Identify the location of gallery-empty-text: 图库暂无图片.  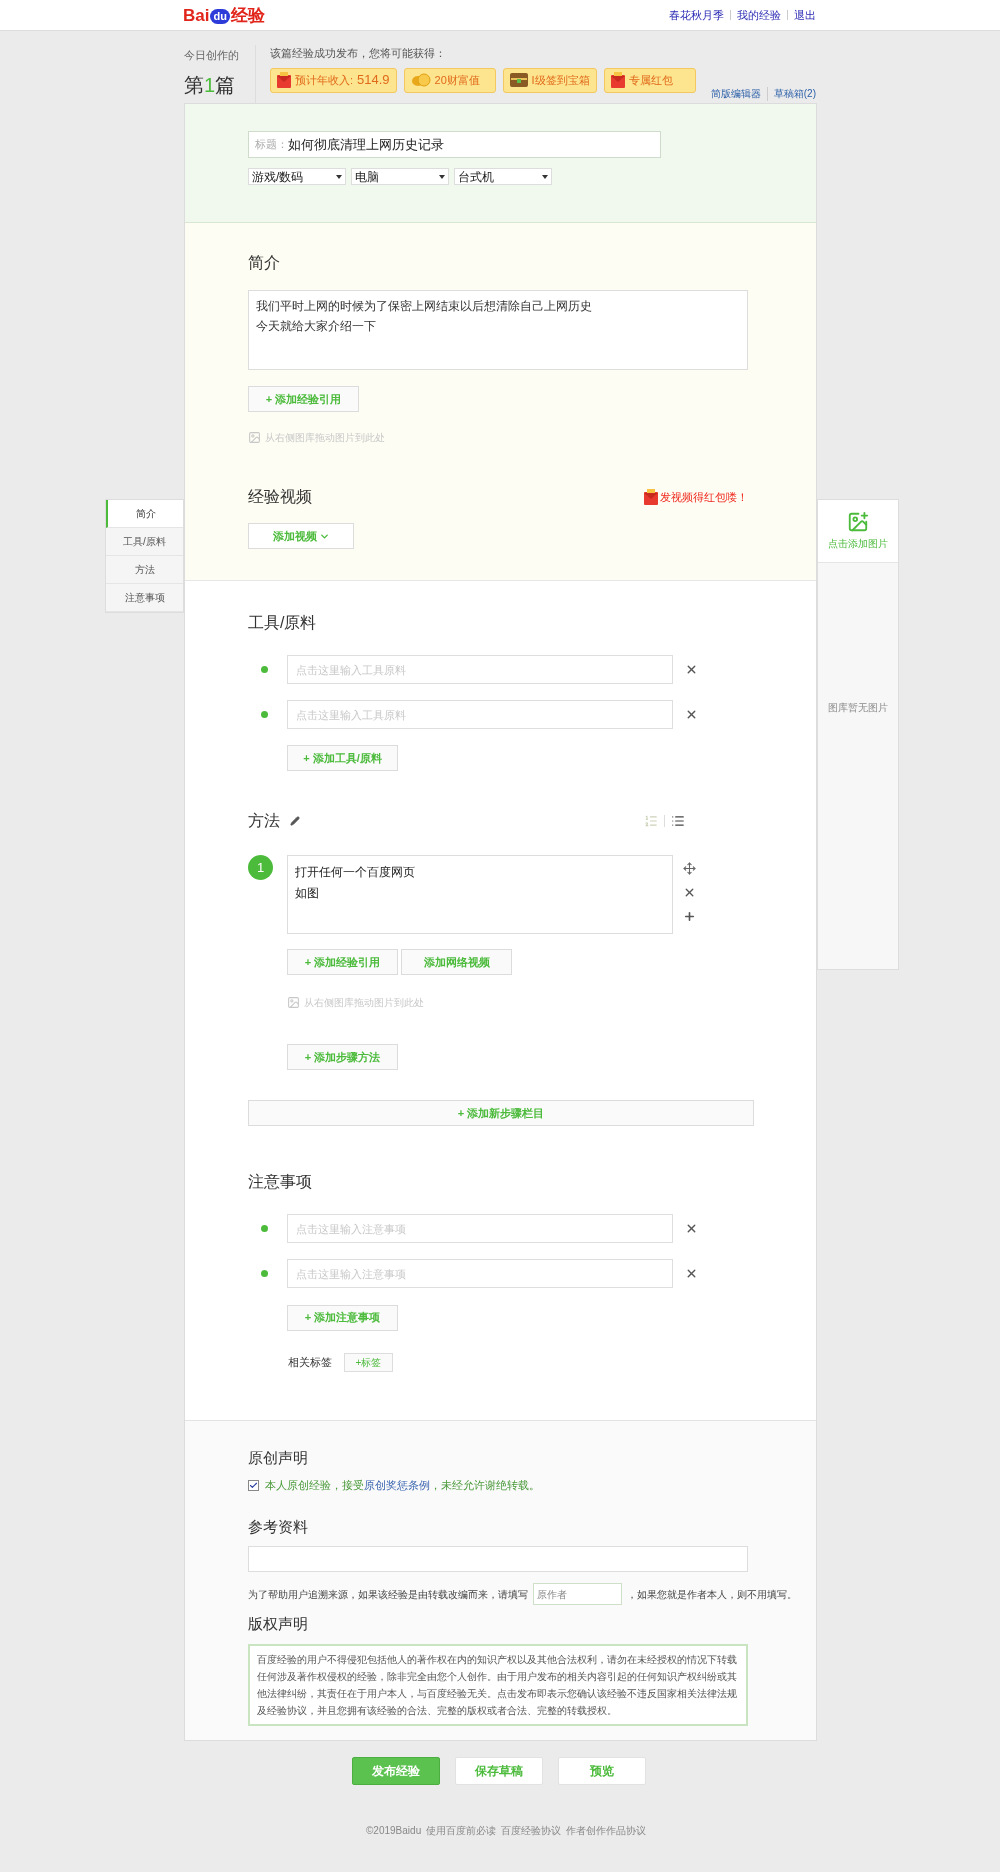
(858, 708).